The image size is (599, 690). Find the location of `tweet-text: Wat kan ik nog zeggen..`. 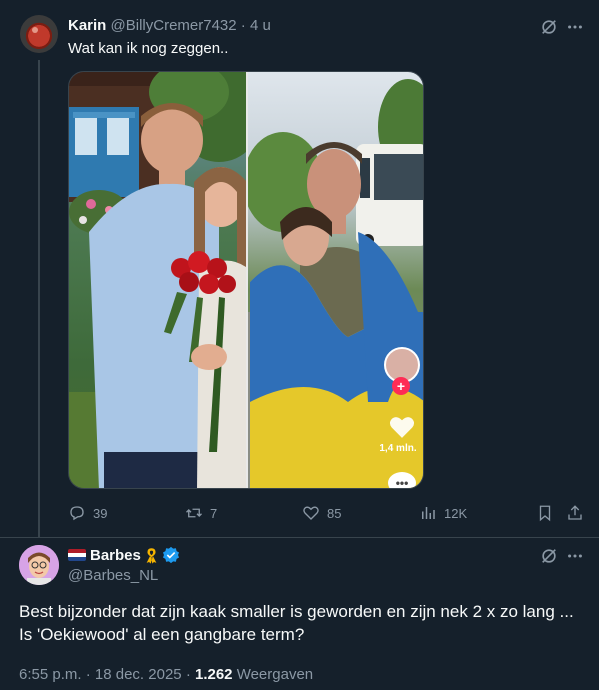

tweet-text: Wat kan ik nog zeggen.. is located at coordinates (148, 48).